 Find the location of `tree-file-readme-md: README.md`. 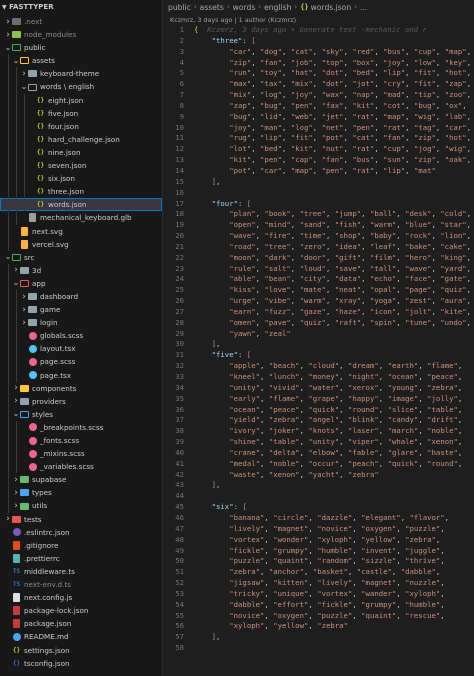

tree-file-readme-md: README.md is located at coordinates (81, 636).